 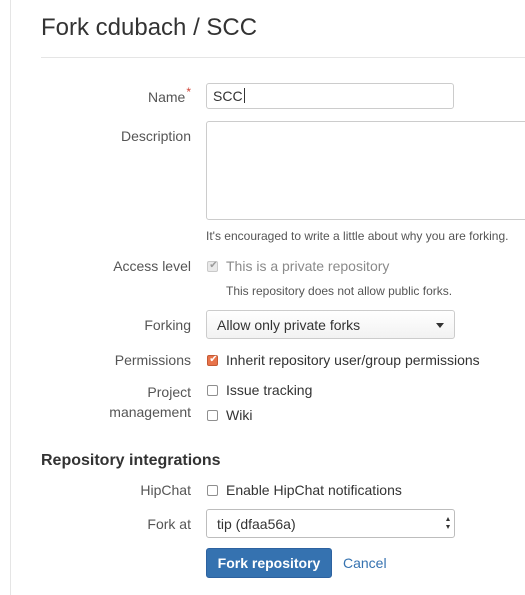 I want to click on select-spinner-icon, so click(x=448, y=524).